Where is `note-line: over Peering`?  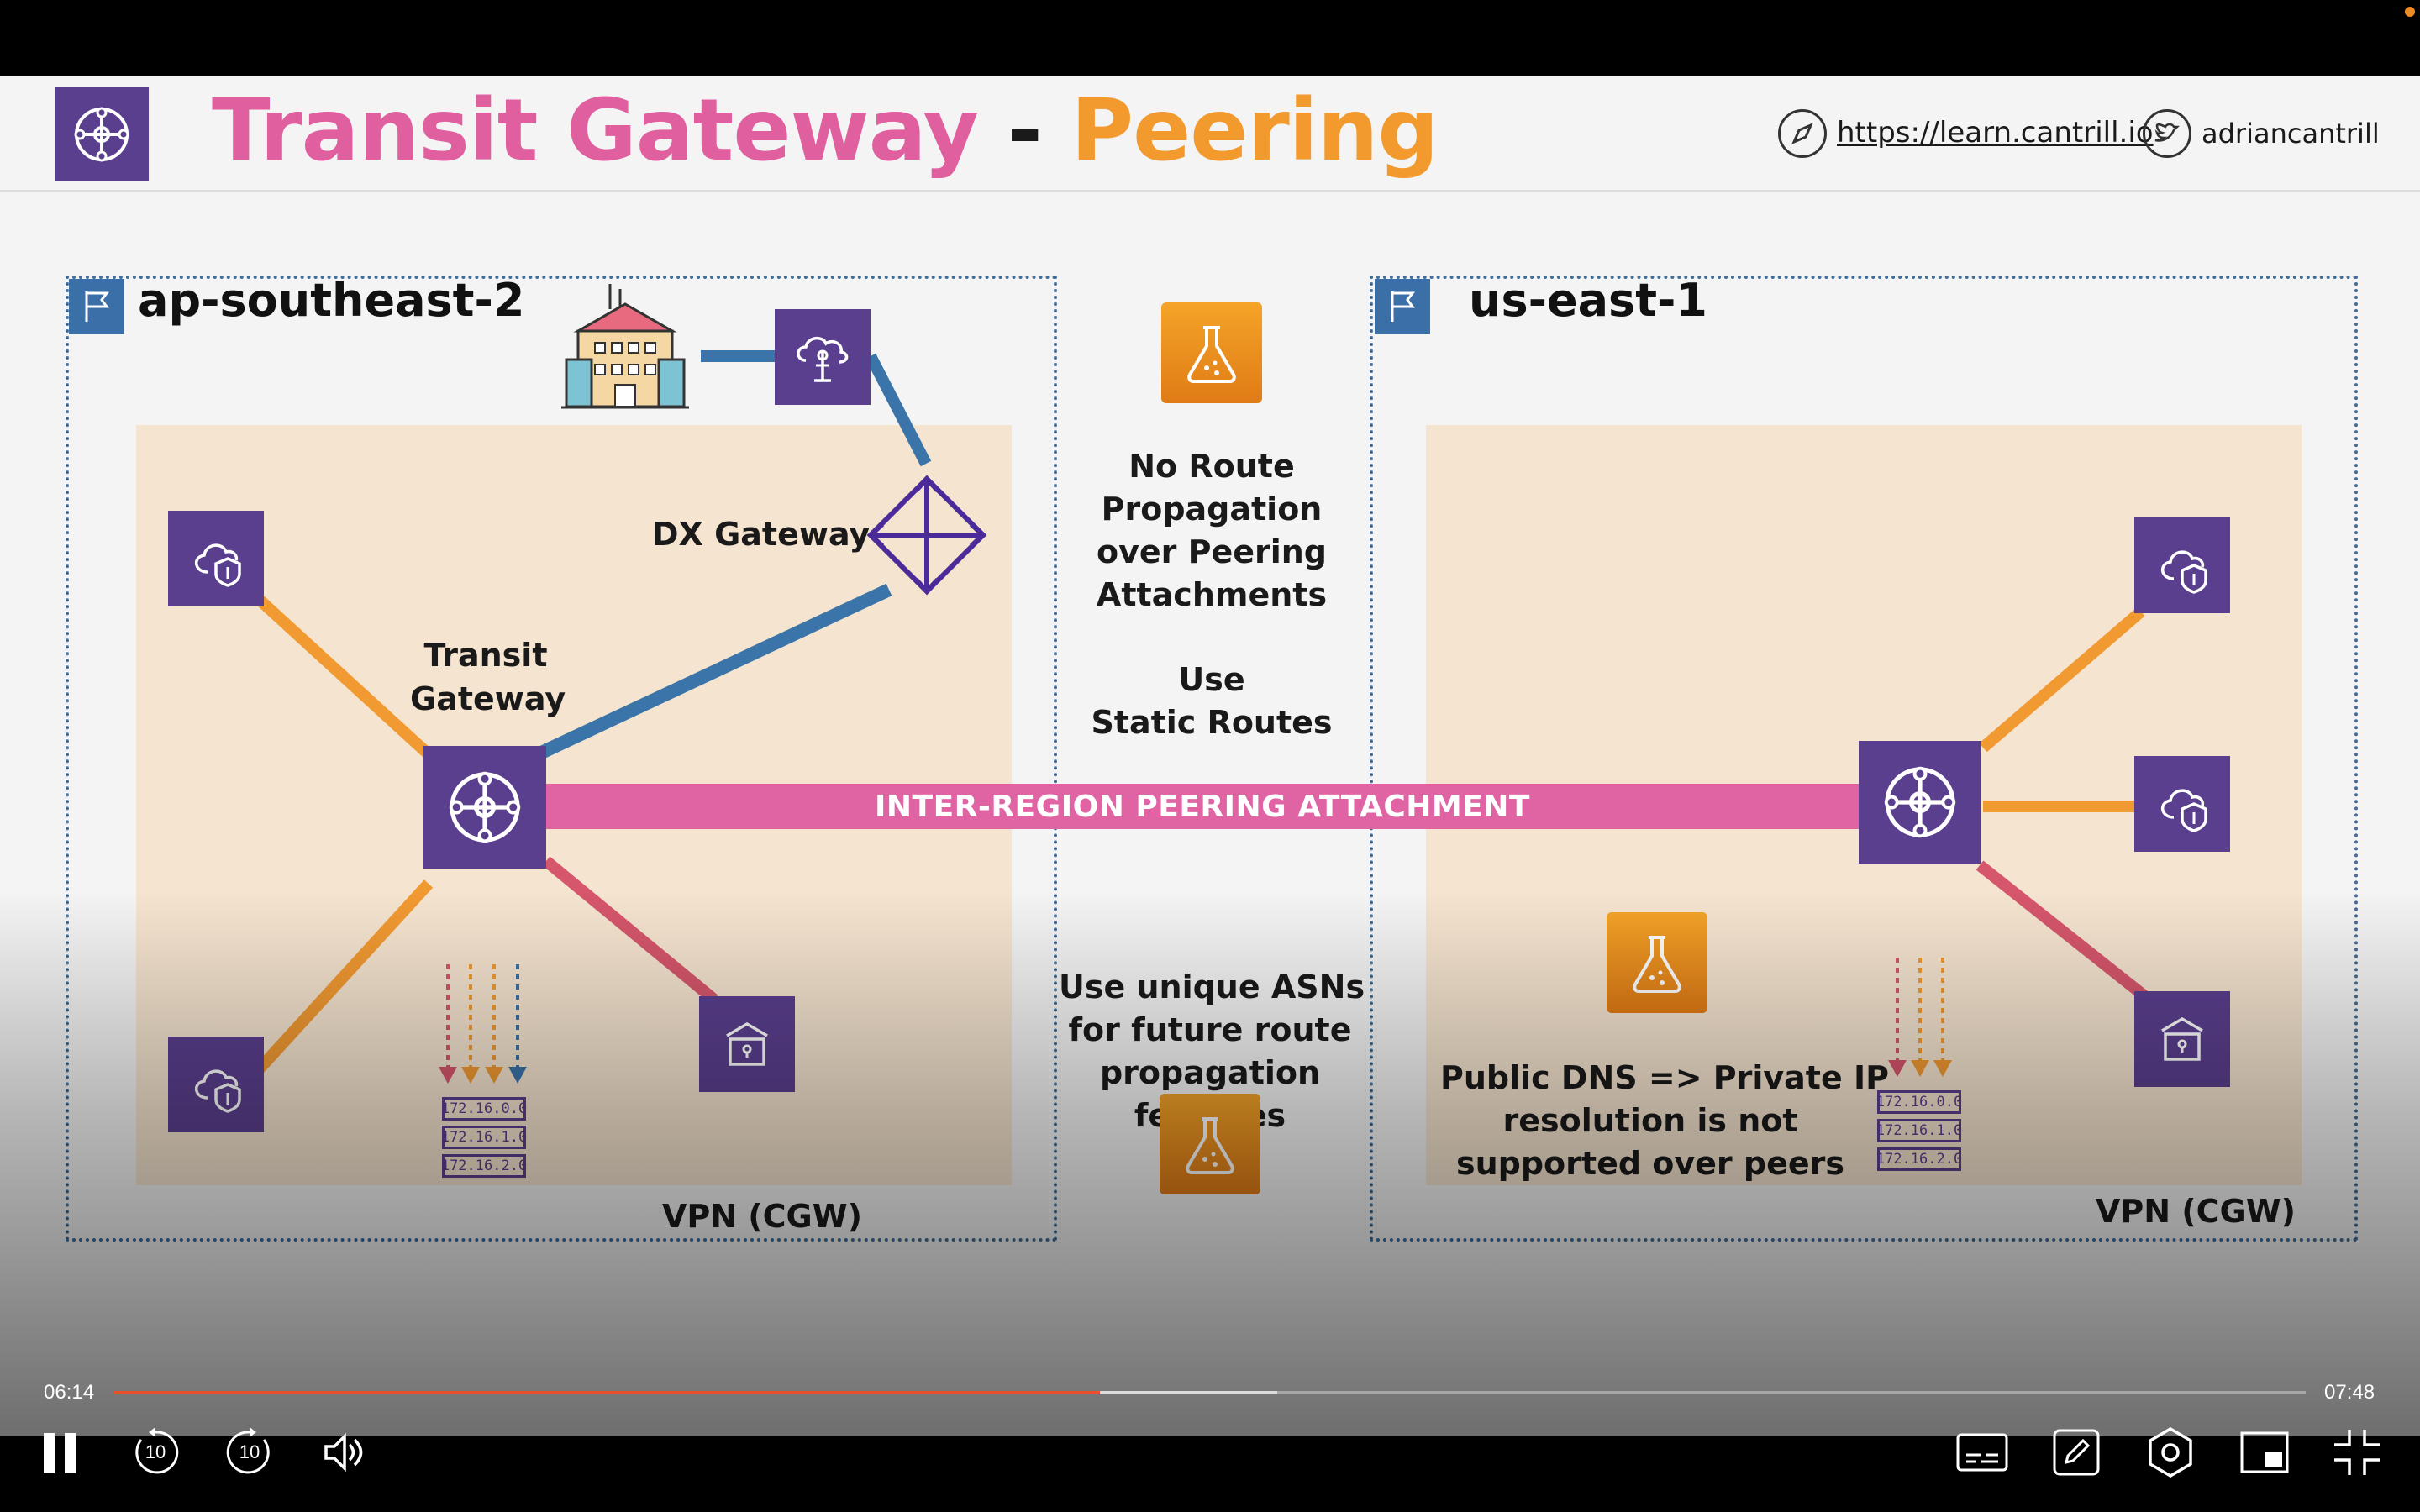
note-line: over Peering is located at coordinates (1212, 551).